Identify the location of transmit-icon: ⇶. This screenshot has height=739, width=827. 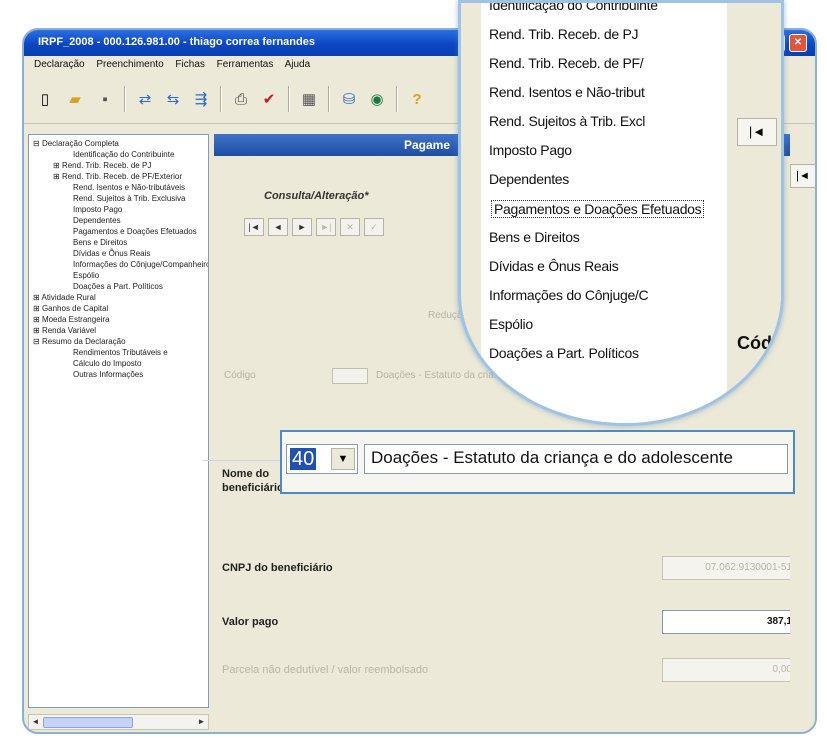
(201, 99).